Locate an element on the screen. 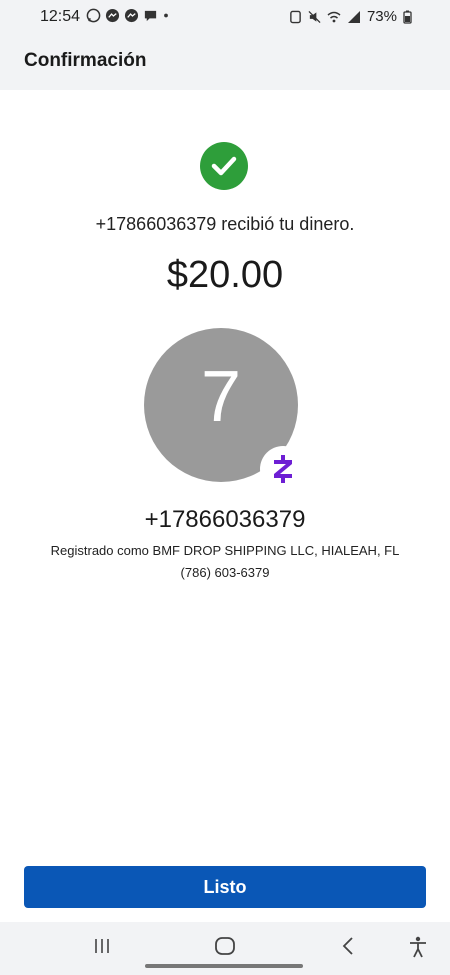 The height and width of the screenshot is (975, 450). home-icon is located at coordinates (225, 946).